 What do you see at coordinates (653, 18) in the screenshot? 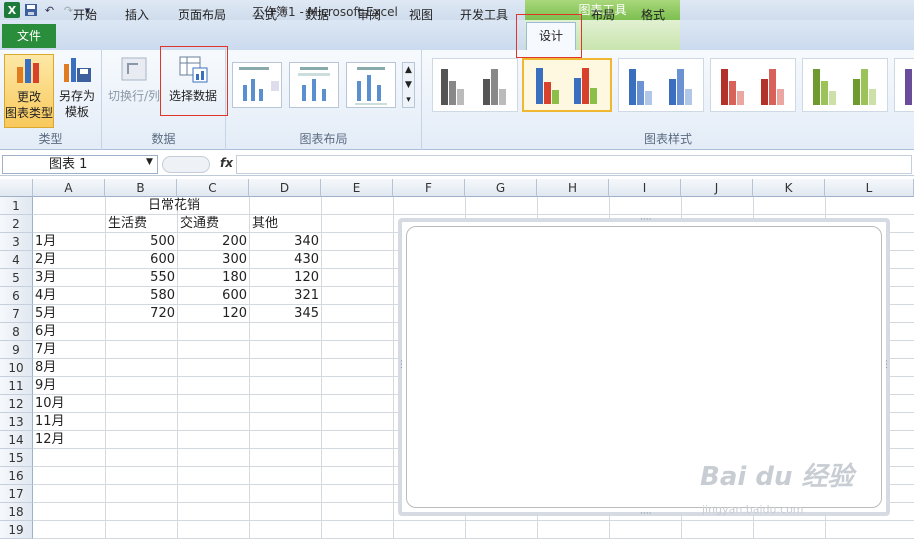
I see `tab-format: 格式` at bounding box center [653, 18].